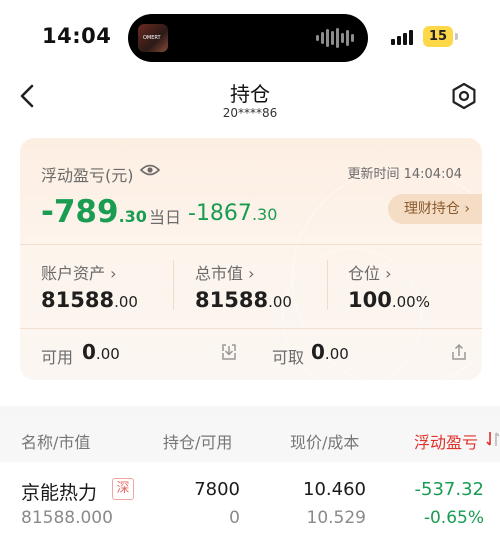  I want to click on account-number: 20****86, so click(250, 113).